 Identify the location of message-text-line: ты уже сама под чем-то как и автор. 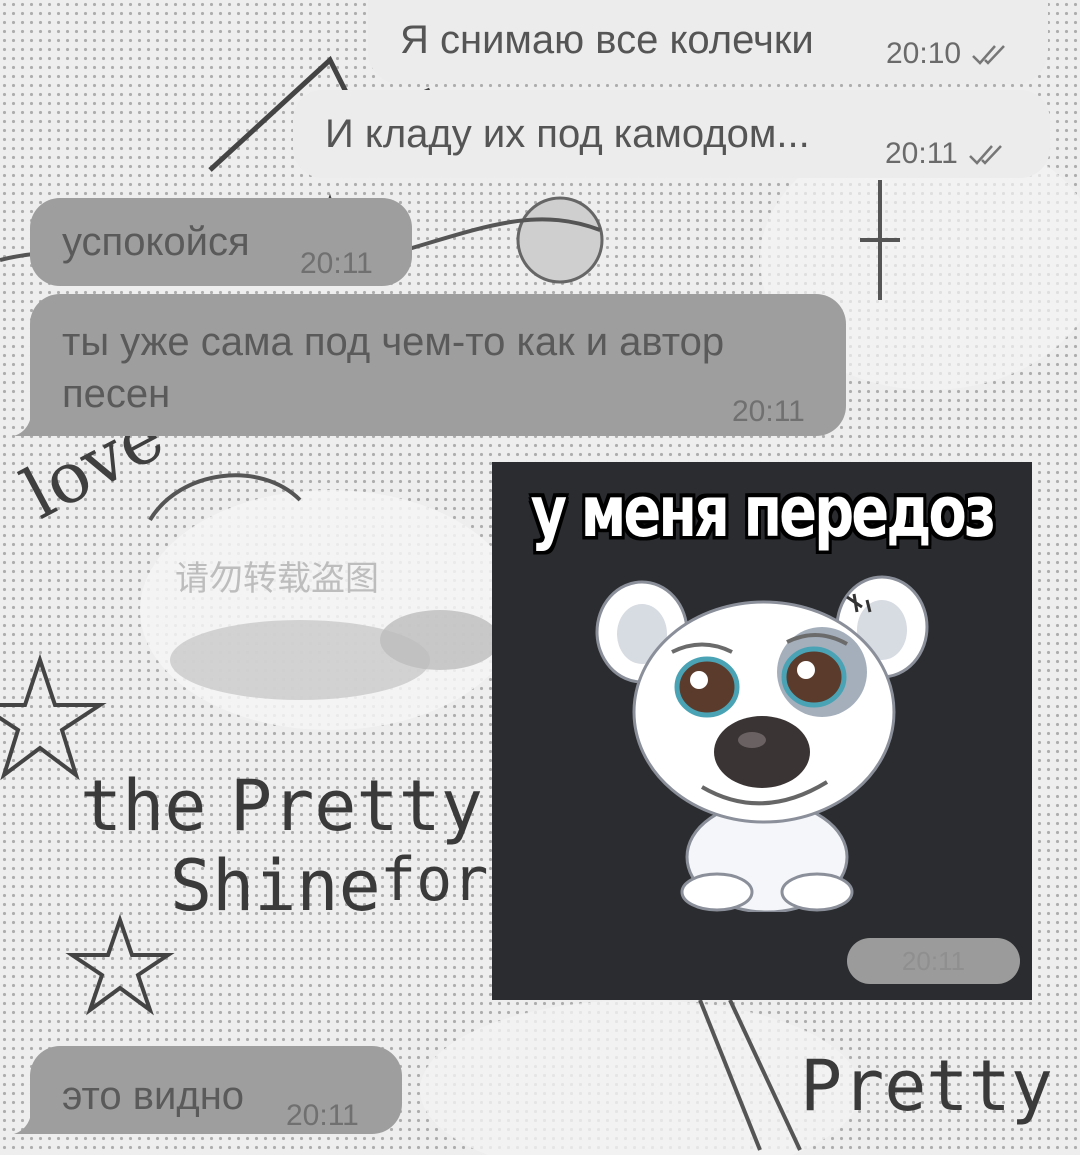
(393, 342).